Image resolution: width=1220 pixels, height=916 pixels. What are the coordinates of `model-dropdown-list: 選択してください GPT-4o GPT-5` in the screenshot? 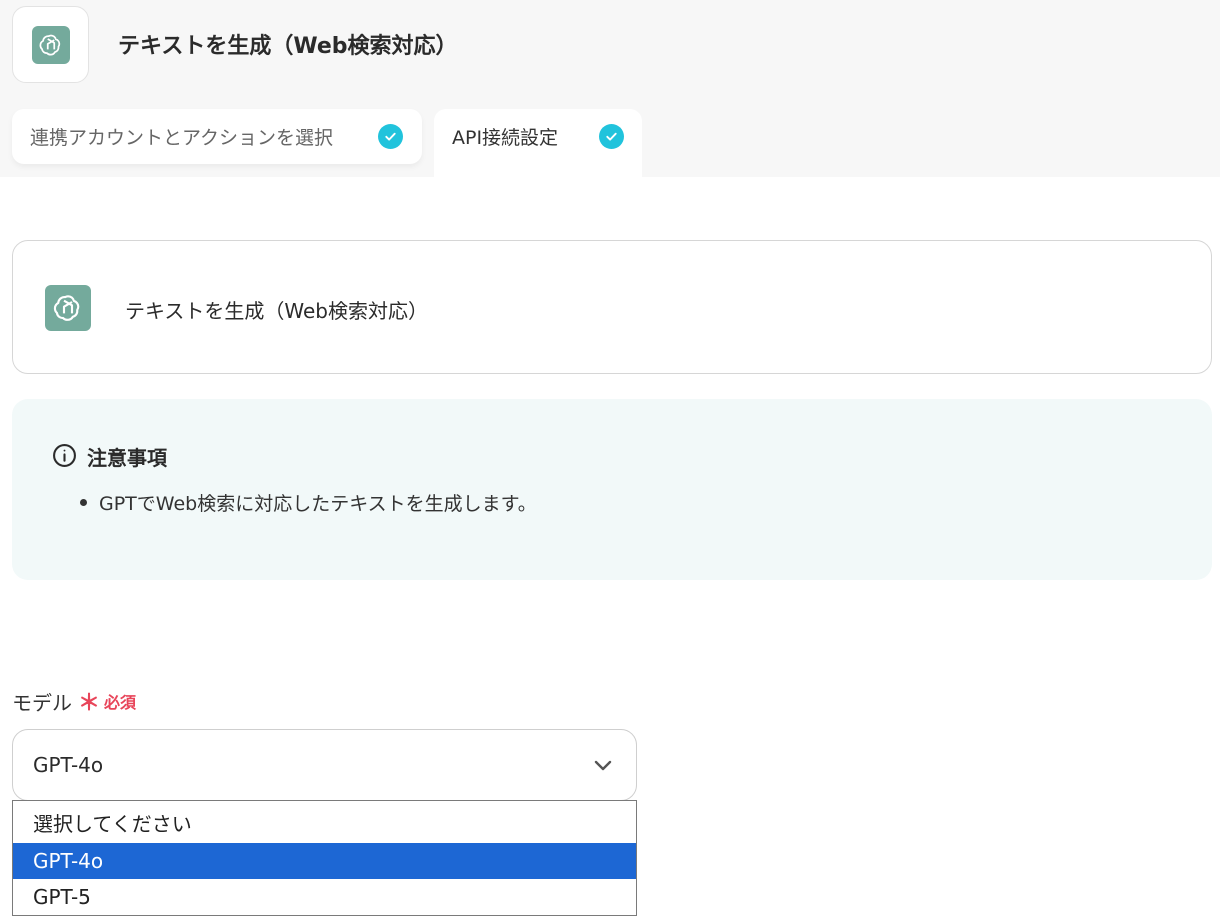 It's located at (324, 858).